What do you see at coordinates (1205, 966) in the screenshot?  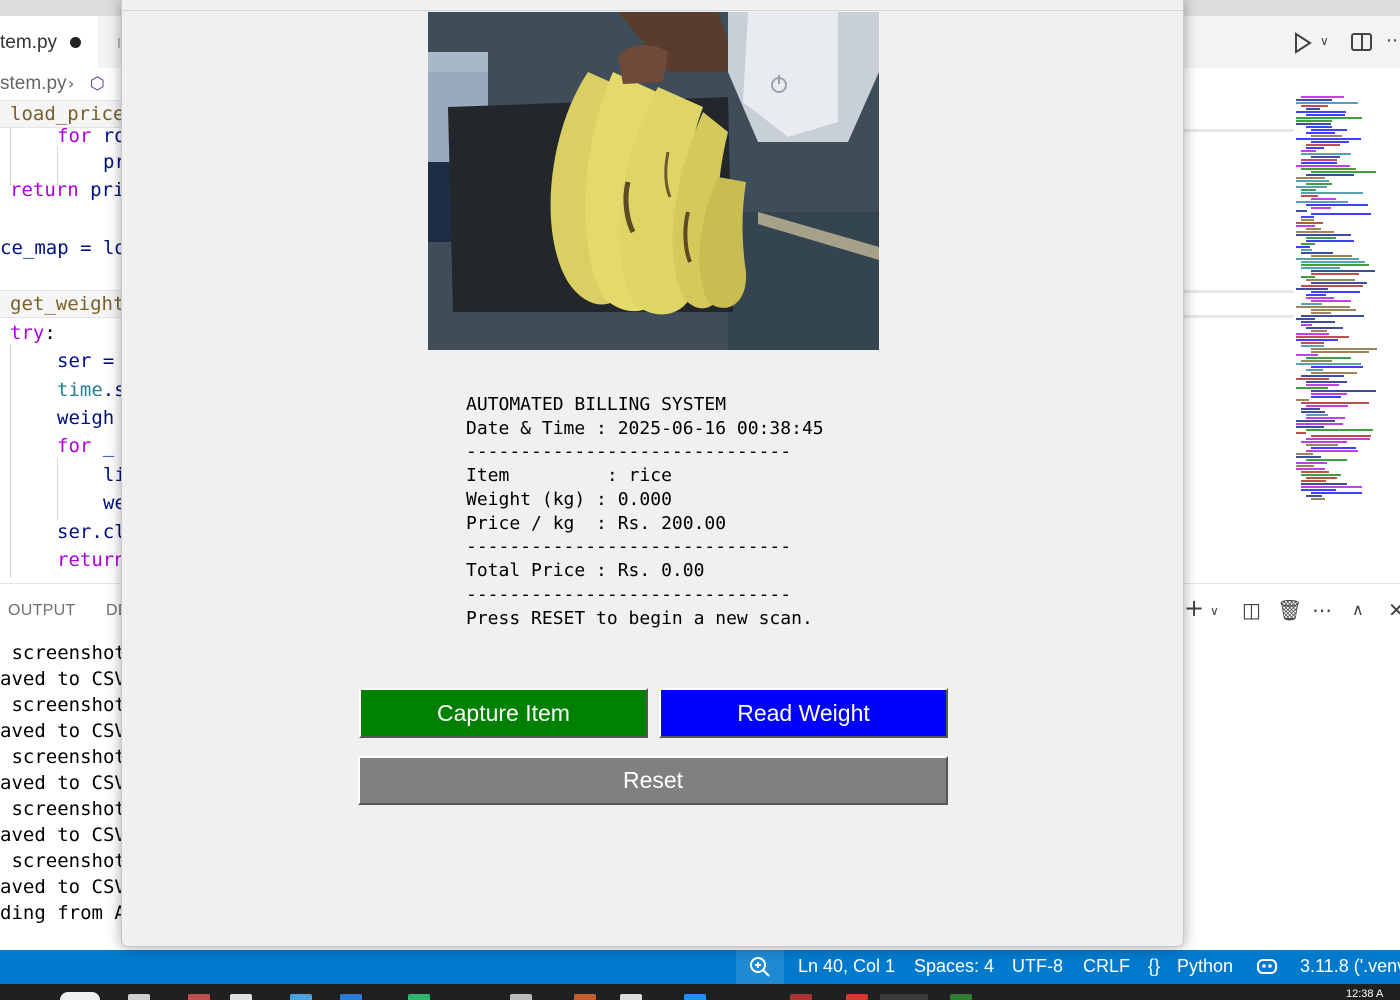 I see `language-mode: Python` at bounding box center [1205, 966].